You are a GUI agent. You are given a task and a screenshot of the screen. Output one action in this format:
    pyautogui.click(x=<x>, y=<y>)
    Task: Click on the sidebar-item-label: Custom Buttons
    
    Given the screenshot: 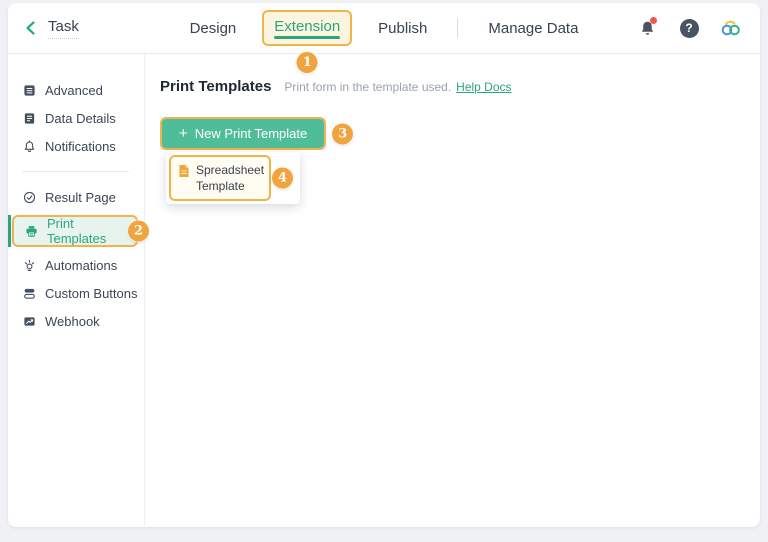 What is the action you would take?
    pyautogui.click(x=91, y=293)
    